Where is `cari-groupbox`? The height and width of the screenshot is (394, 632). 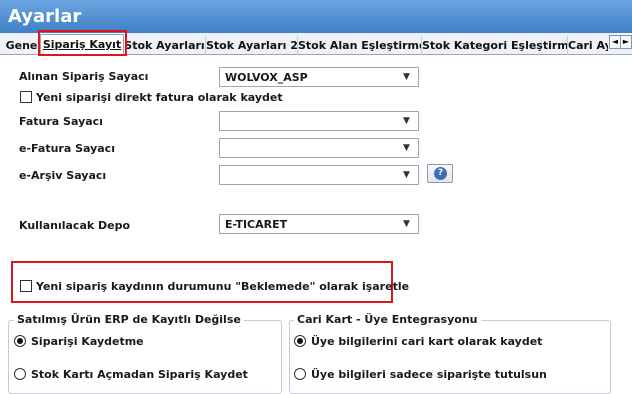
cari-groupbox is located at coordinates (450, 357).